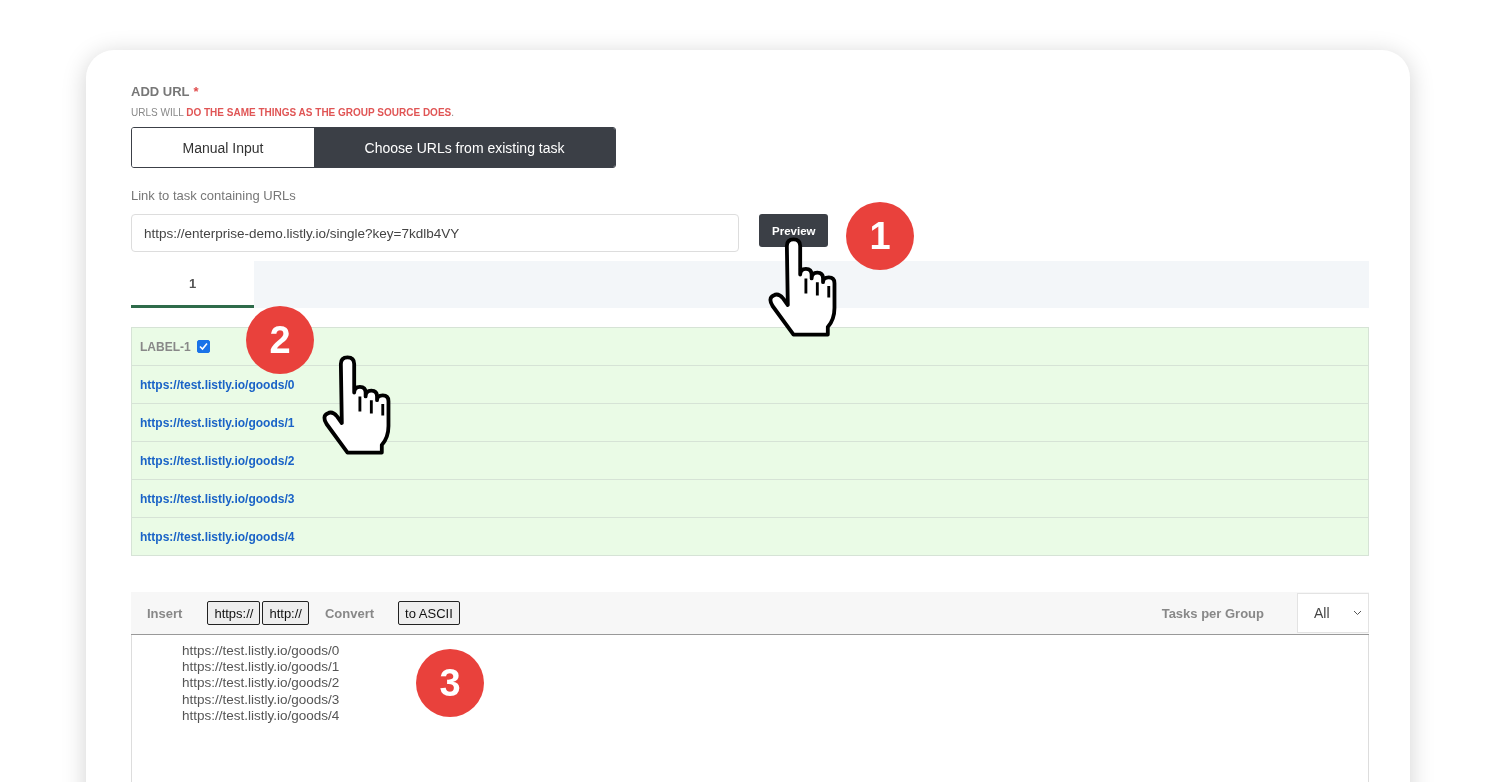  Describe the element at coordinates (429, 613) in the screenshot. I see `convert-button: to ASCII` at that location.